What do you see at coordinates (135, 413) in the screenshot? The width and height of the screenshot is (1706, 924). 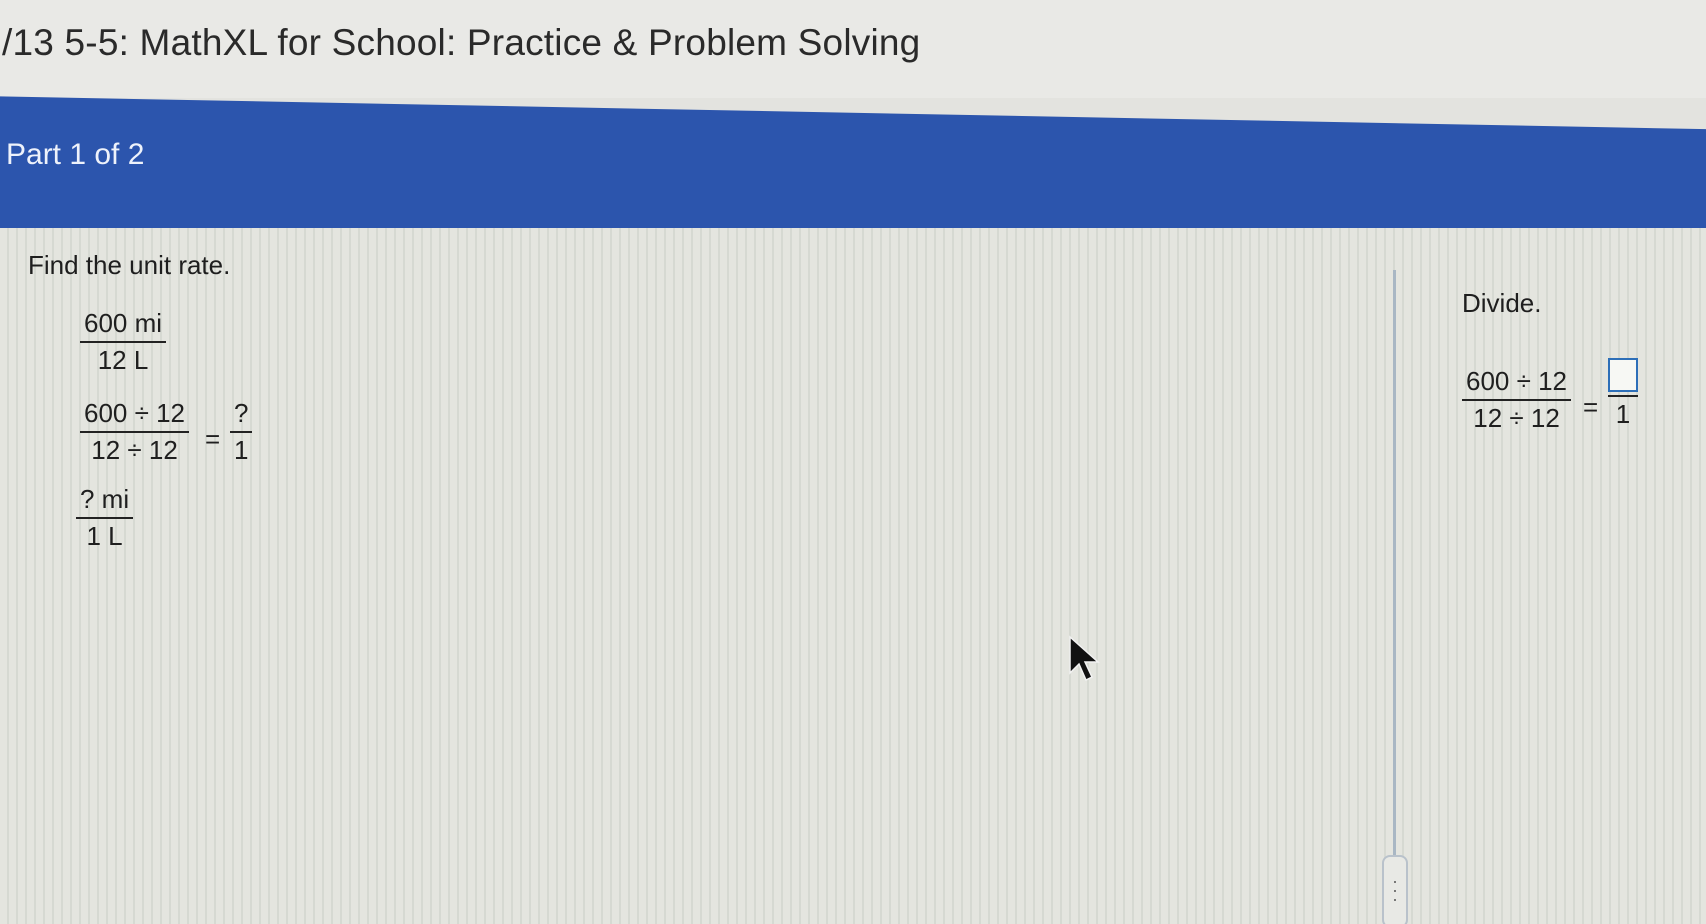 I see `step-numerator: 600 ÷ 12` at bounding box center [135, 413].